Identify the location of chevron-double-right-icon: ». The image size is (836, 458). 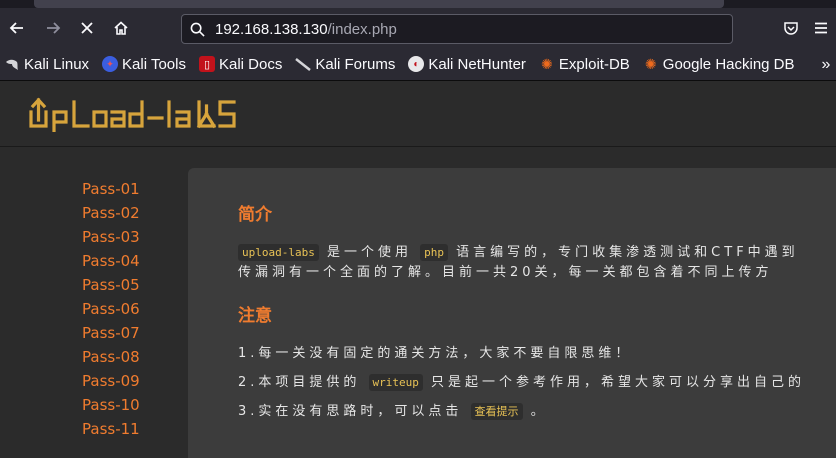
(826, 64).